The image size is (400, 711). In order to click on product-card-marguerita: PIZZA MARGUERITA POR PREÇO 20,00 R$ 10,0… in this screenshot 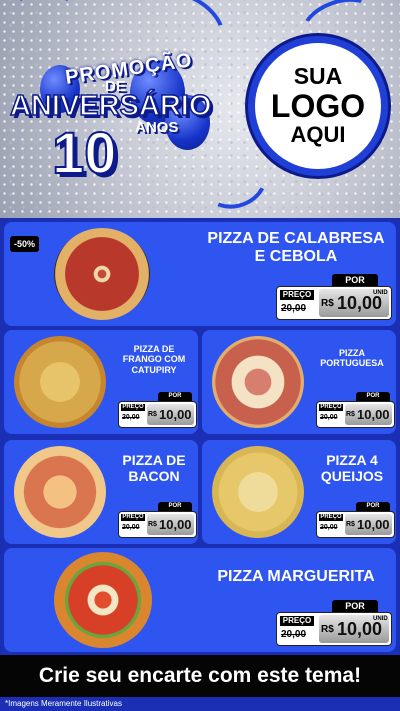, I will do `click(200, 600)`.